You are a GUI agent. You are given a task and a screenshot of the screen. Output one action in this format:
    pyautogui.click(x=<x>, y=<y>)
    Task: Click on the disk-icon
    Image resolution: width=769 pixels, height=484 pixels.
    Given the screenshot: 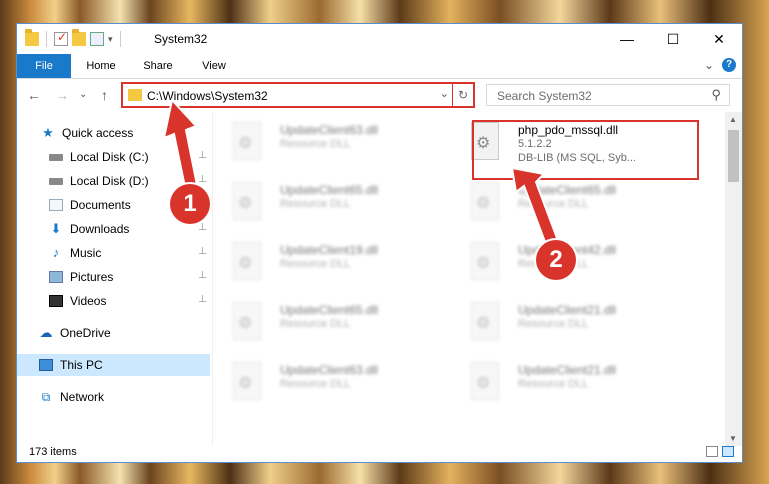 What is the action you would take?
    pyautogui.click(x=56, y=181)
    